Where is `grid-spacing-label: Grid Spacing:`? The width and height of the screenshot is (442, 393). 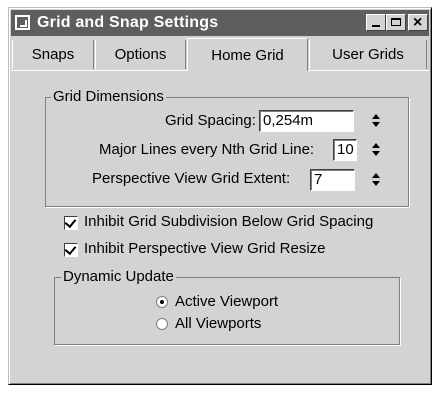 grid-spacing-label: Grid Spacing: is located at coordinates (210, 120).